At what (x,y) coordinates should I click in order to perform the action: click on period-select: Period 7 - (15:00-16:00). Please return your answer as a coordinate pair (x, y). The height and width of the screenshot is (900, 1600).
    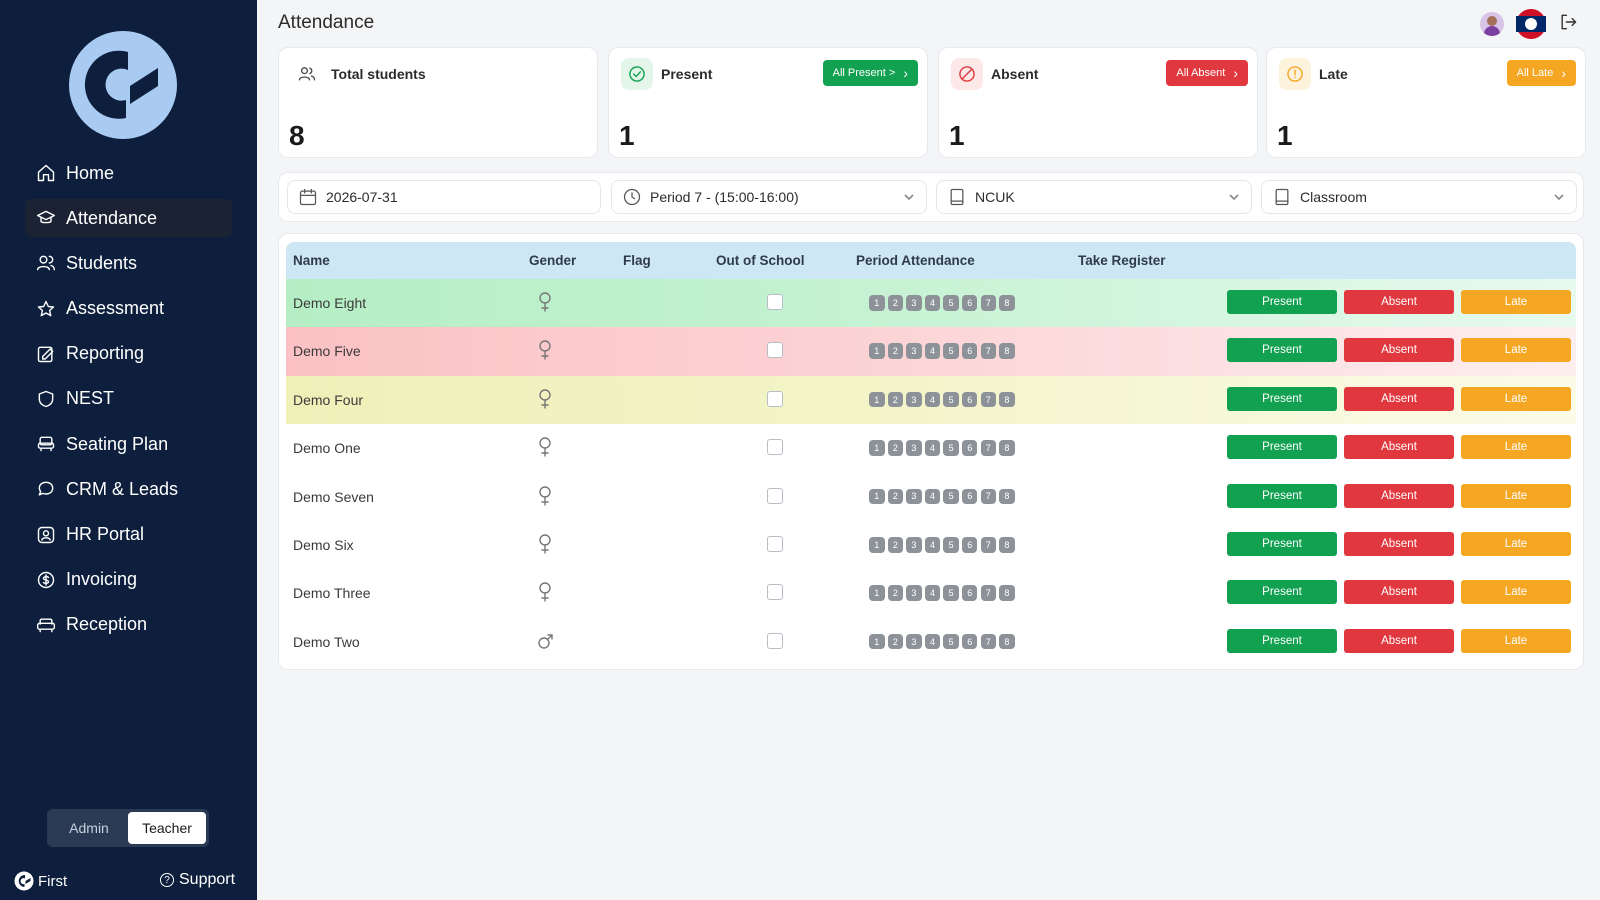
    Looking at the image, I should click on (769, 197).